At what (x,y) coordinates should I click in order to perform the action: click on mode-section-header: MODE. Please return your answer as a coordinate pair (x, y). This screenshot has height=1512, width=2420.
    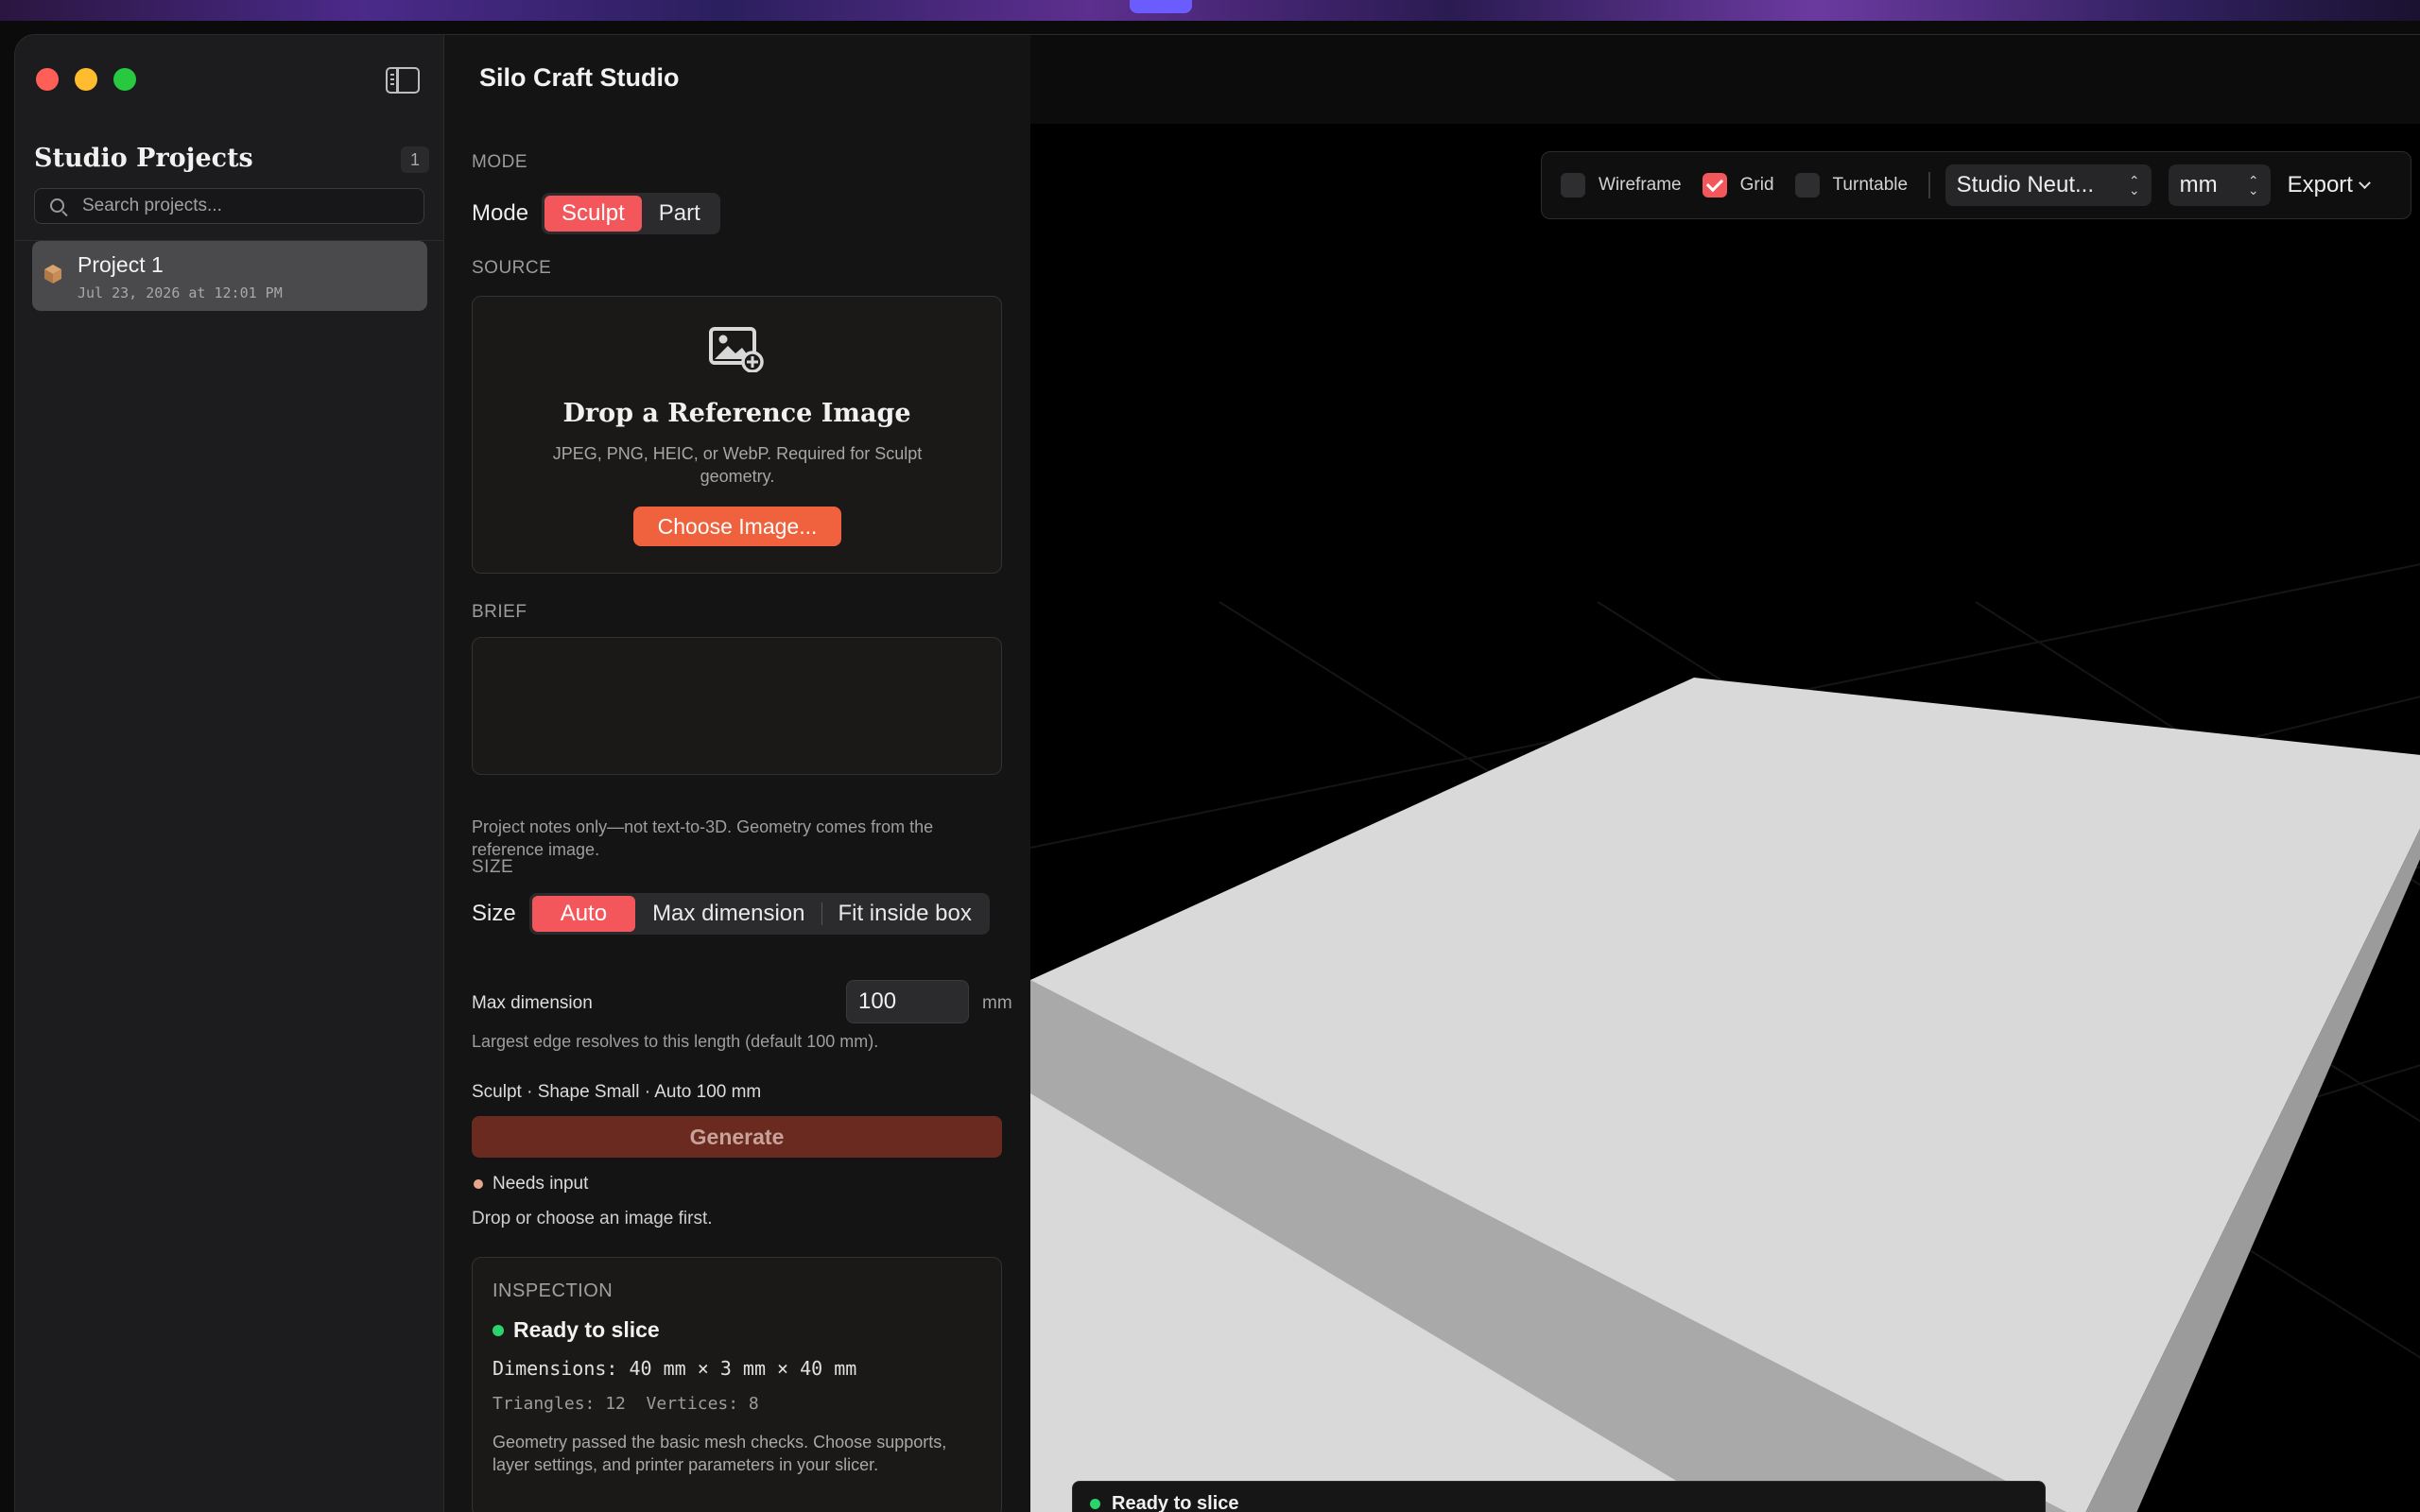
    Looking at the image, I should click on (499, 162).